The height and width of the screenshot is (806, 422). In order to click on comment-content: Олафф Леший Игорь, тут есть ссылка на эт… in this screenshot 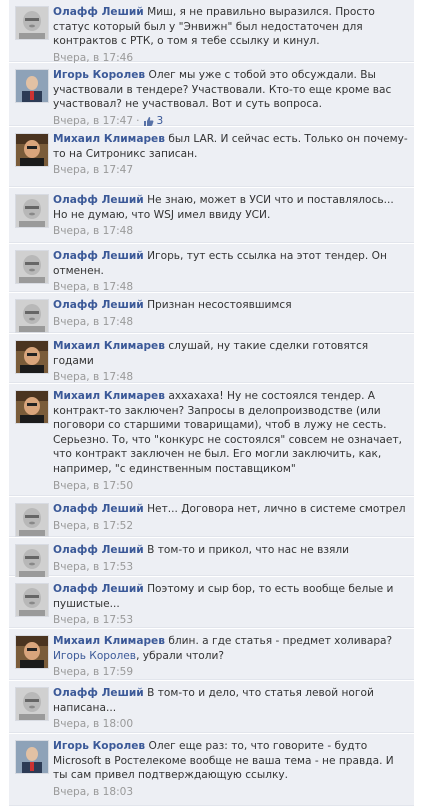, I will do `click(230, 263)`.